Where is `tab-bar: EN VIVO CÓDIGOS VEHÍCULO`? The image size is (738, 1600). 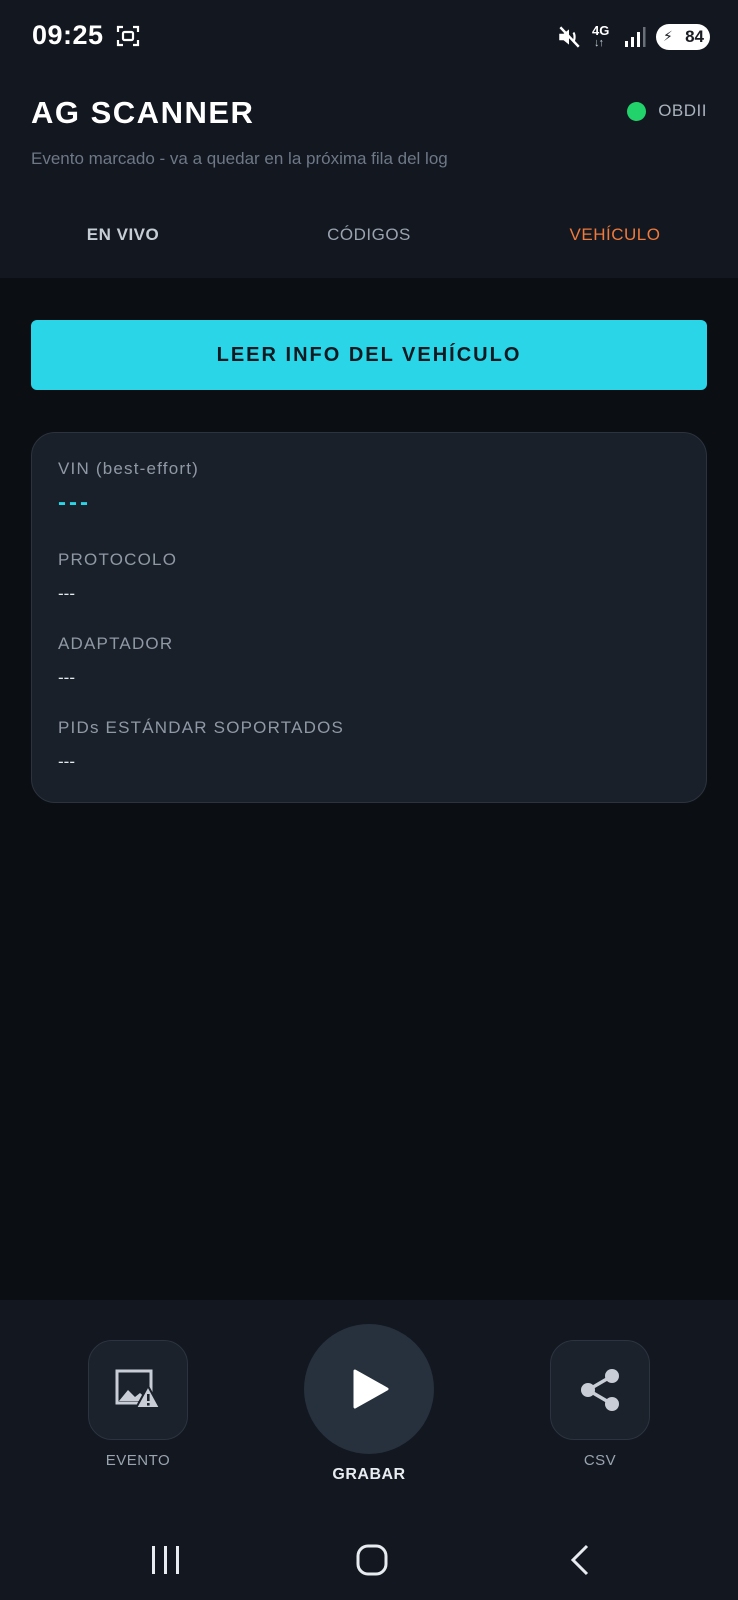 tab-bar: EN VIVO CÓDIGOS VEHÍCULO is located at coordinates (369, 235).